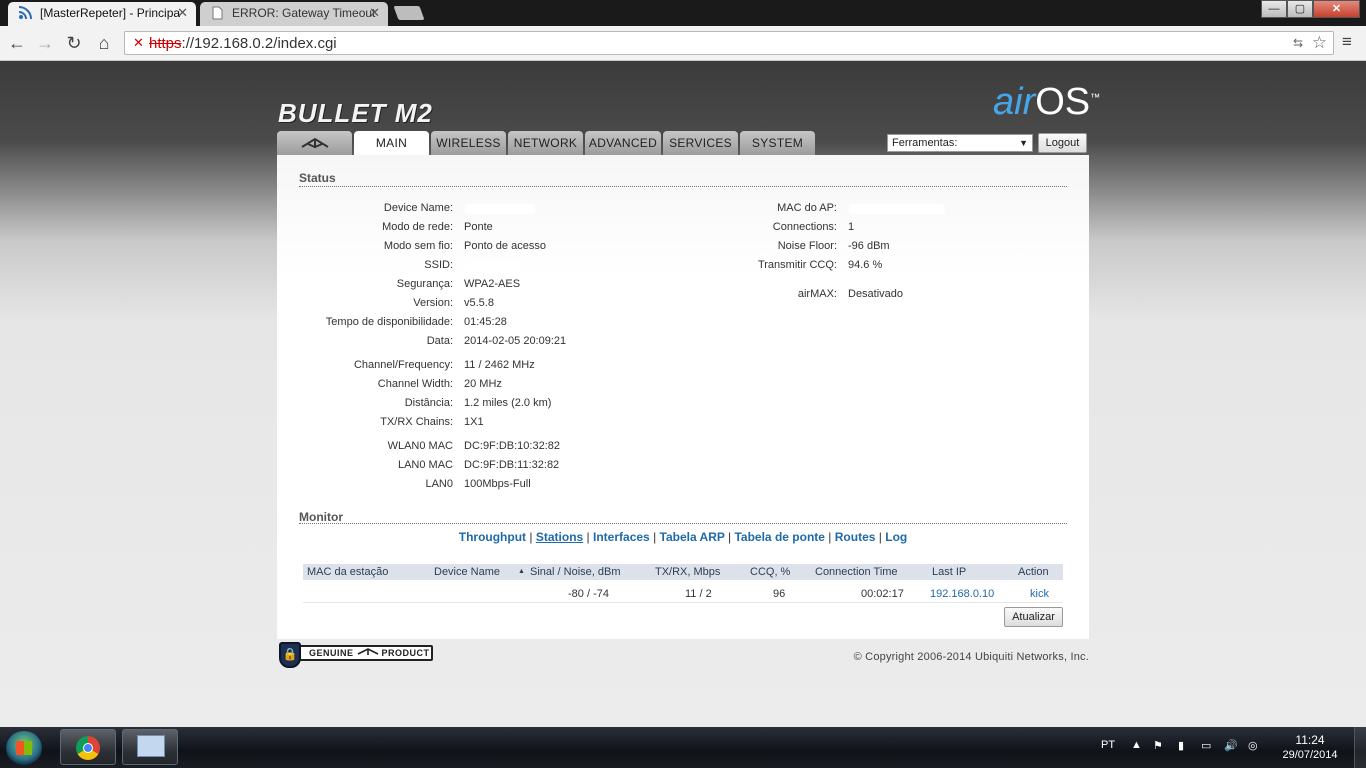 Image resolution: width=1366 pixels, height=768 pixels. I want to click on taskbar-remote-desktop, so click(150, 747).